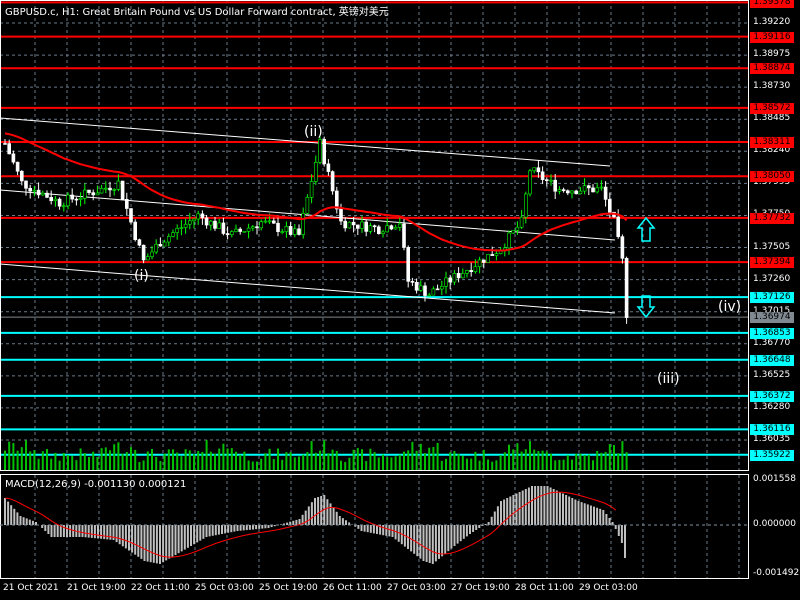 This screenshot has width=800, height=600. What do you see at coordinates (544, 588) in the screenshot?
I see `time-label: 28 Oct 11:00` at bounding box center [544, 588].